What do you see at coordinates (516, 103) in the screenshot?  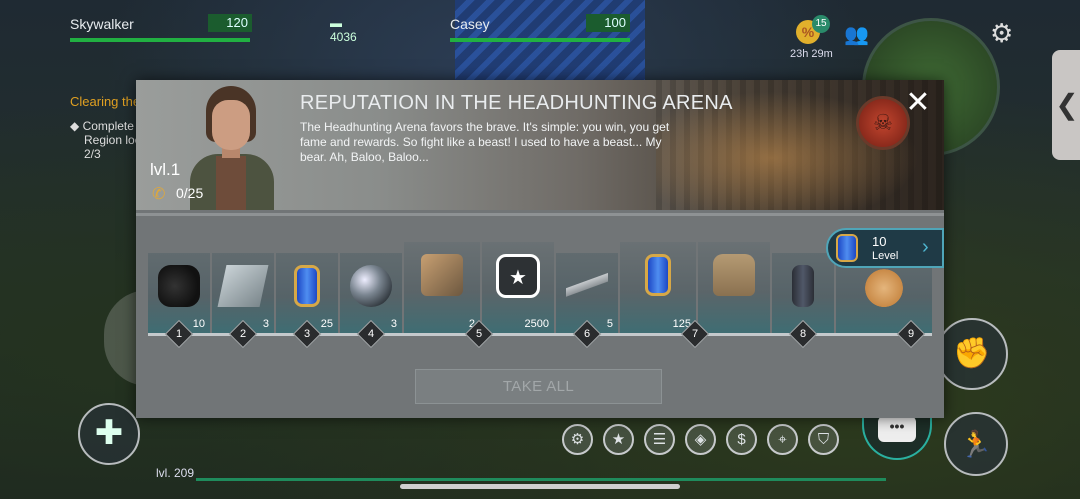 I see `dialog-title: REPUTATION IN THE HEADHUNTING ARENA` at bounding box center [516, 103].